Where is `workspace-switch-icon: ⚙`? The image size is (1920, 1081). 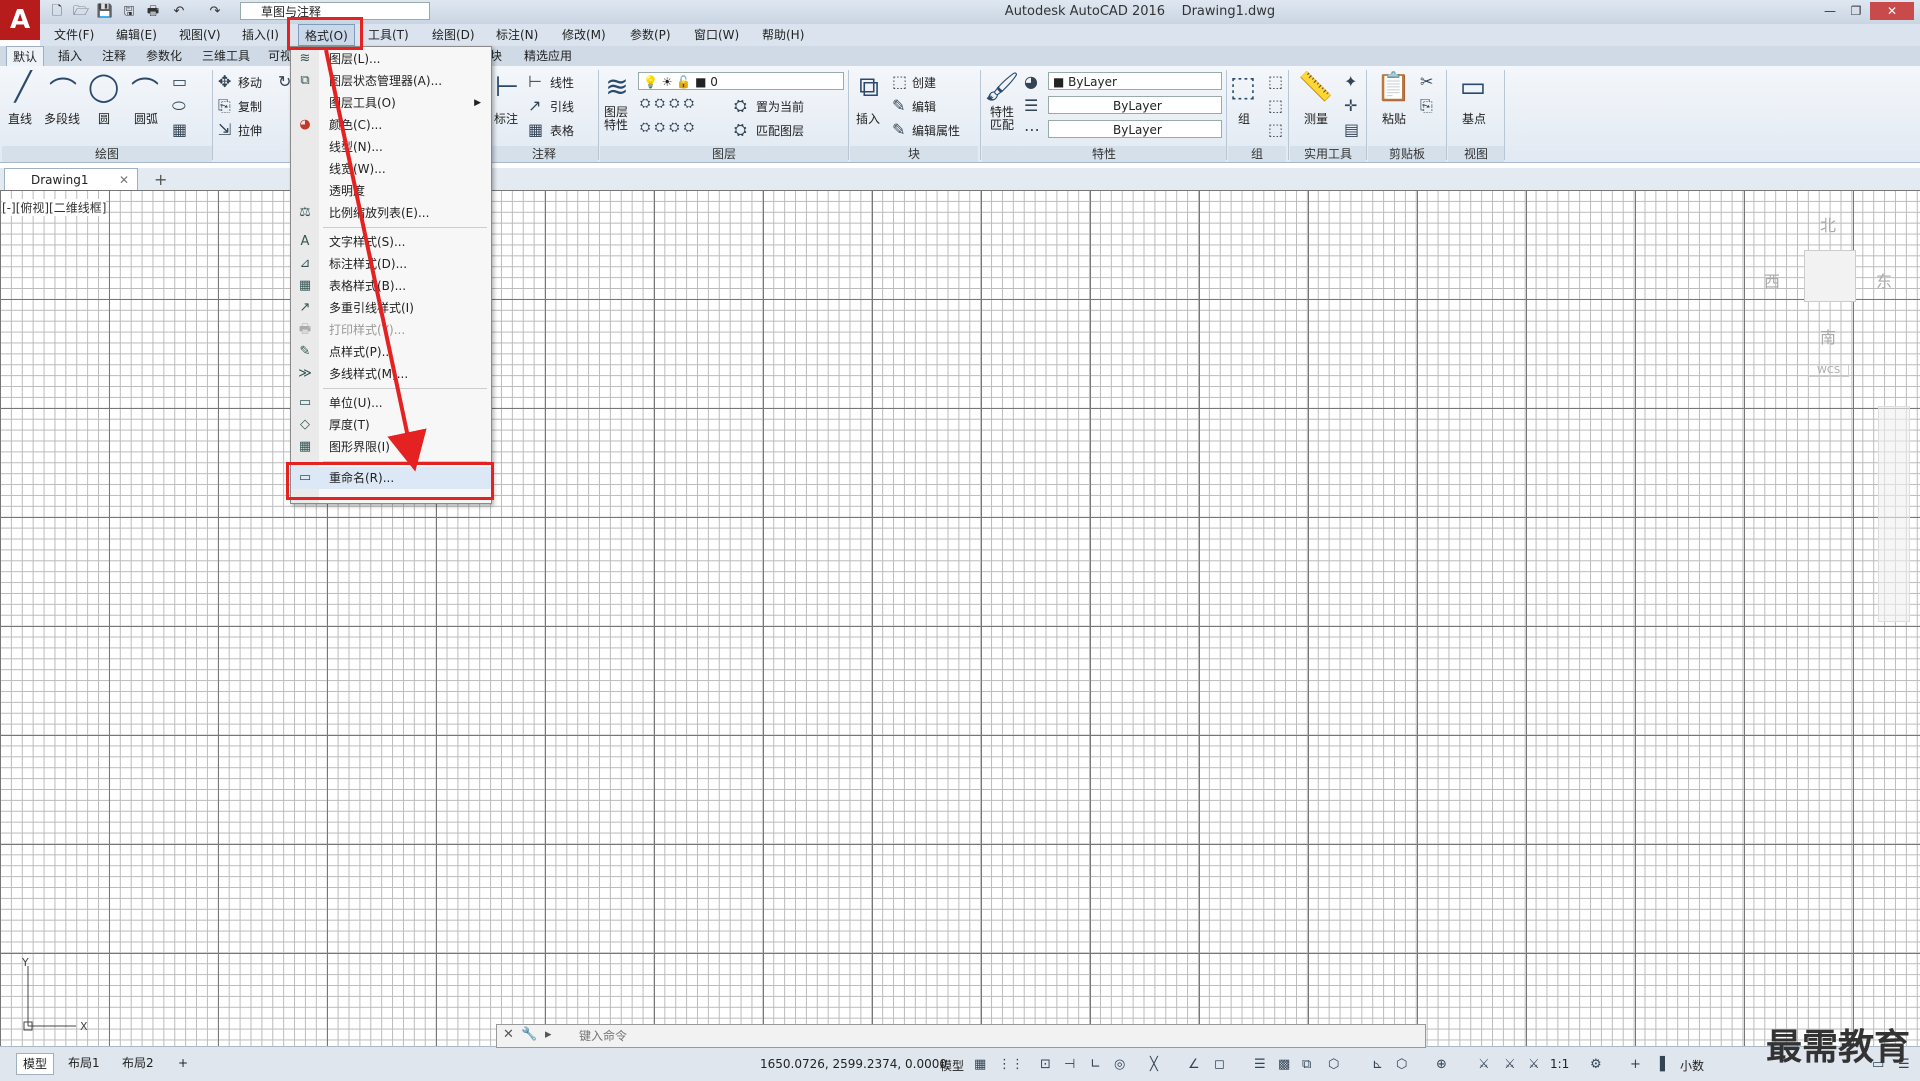 workspace-switch-icon: ⚙ is located at coordinates (1596, 1064).